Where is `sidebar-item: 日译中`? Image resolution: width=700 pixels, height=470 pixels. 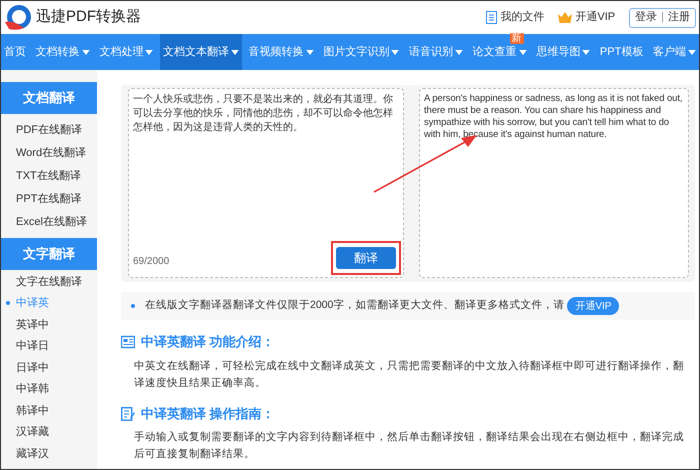
sidebar-item: 日译中 is located at coordinates (32, 368).